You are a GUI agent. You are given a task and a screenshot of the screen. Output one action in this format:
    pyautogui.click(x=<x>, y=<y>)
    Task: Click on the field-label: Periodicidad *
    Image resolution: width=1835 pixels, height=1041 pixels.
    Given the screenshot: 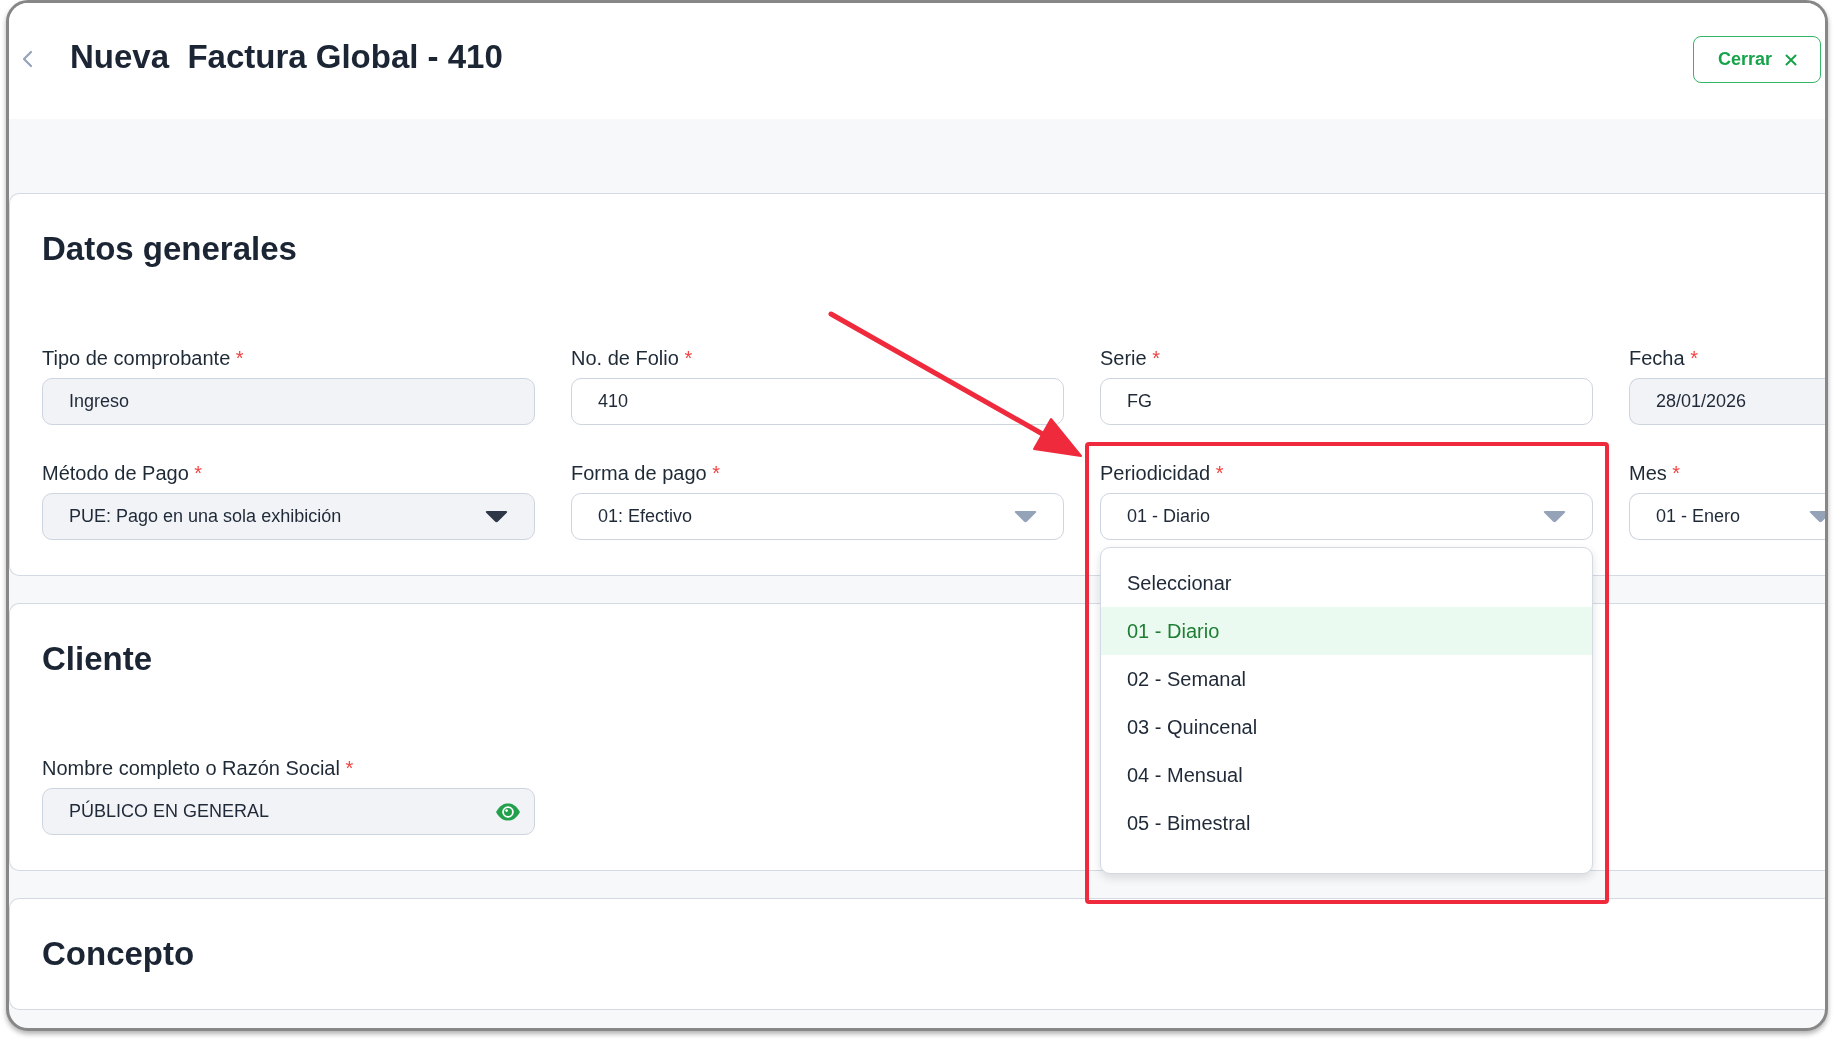 What is the action you would take?
    pyautogui.click(x=1162, y=473)
    